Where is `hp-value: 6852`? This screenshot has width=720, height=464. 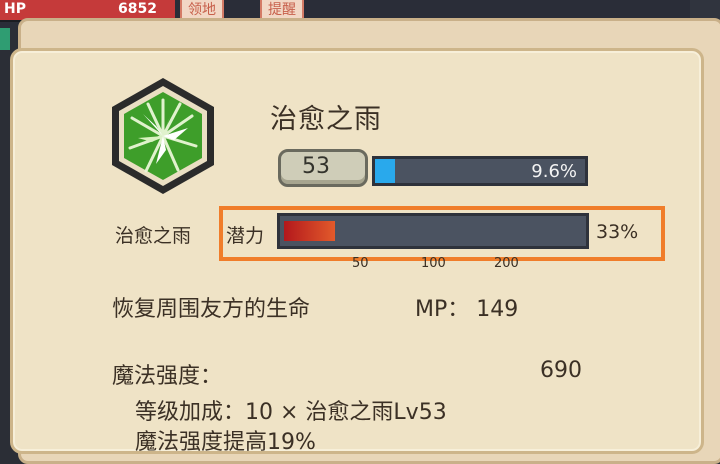
hp-value: 6852 is located at coordinates (137, 9).